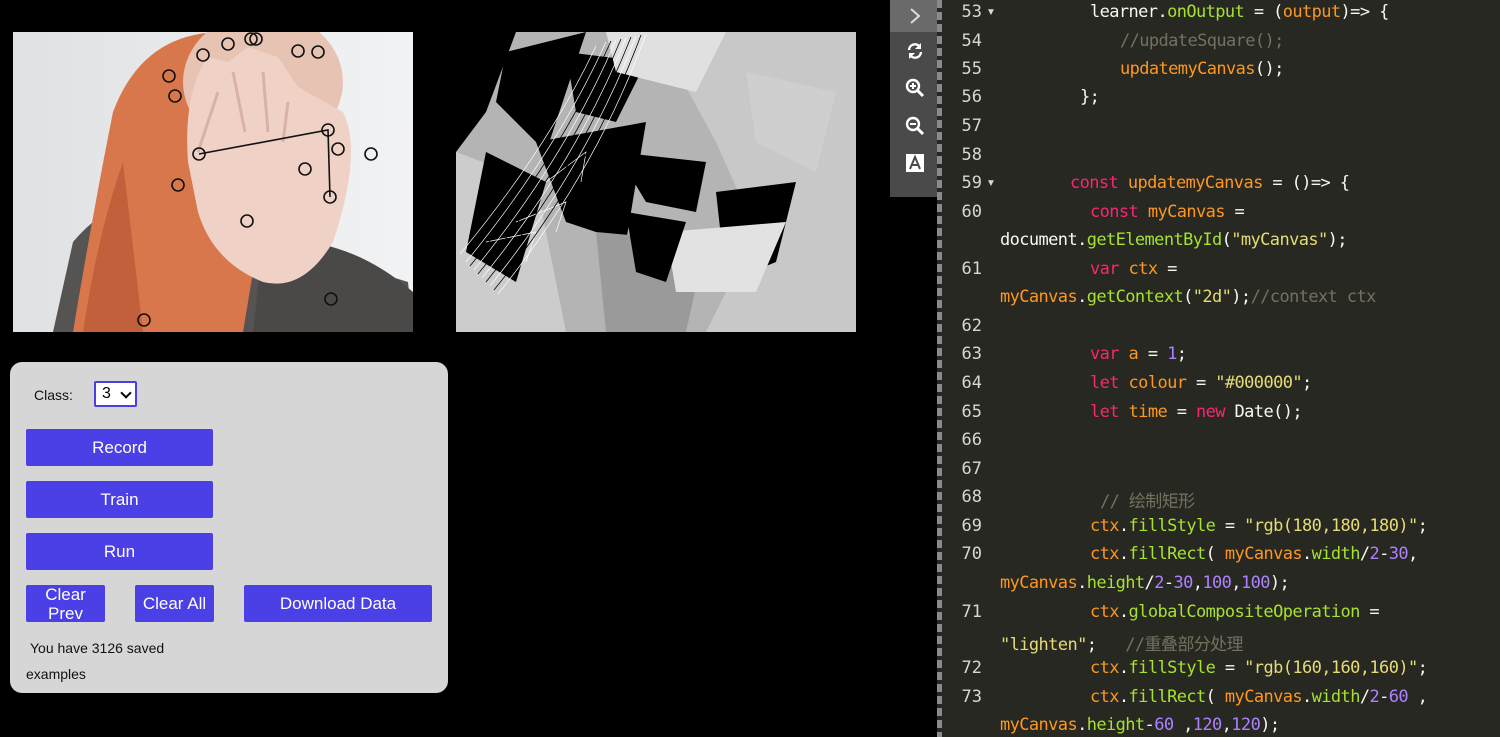 This screenshot has height=737, width=1500. I want to click on code-line: myCanvas.height-60 ,120,120);, so click(1140, 725).